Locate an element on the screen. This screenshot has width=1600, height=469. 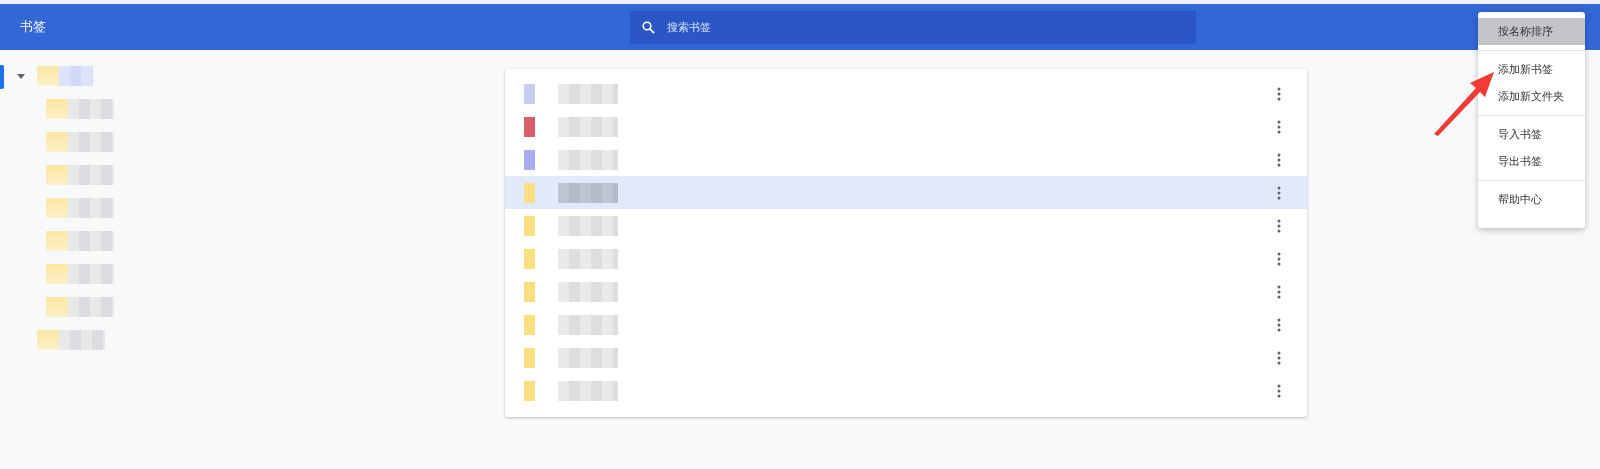
menu-item: 帮助中心 is located at coordinates (1531, 199).